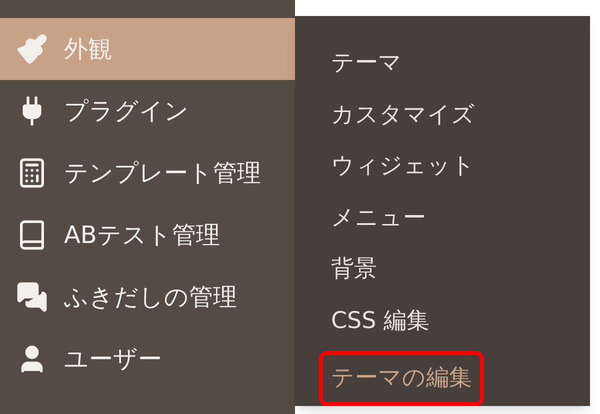  I want to click on sidebar-item: プラグイン, so click(147, 111).